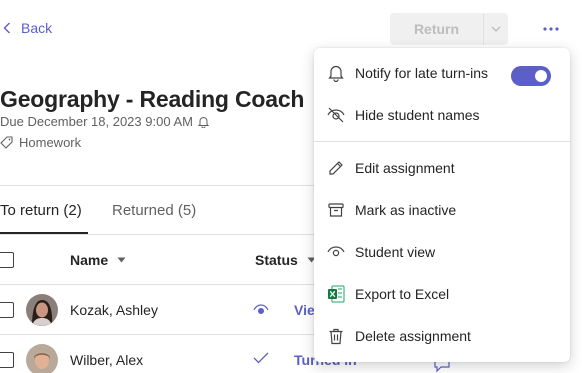 This screenshot has width=582, height=373. Describe the element at coordinates (336, 168) in the screenshot. I see `pencil-icon` at that location.